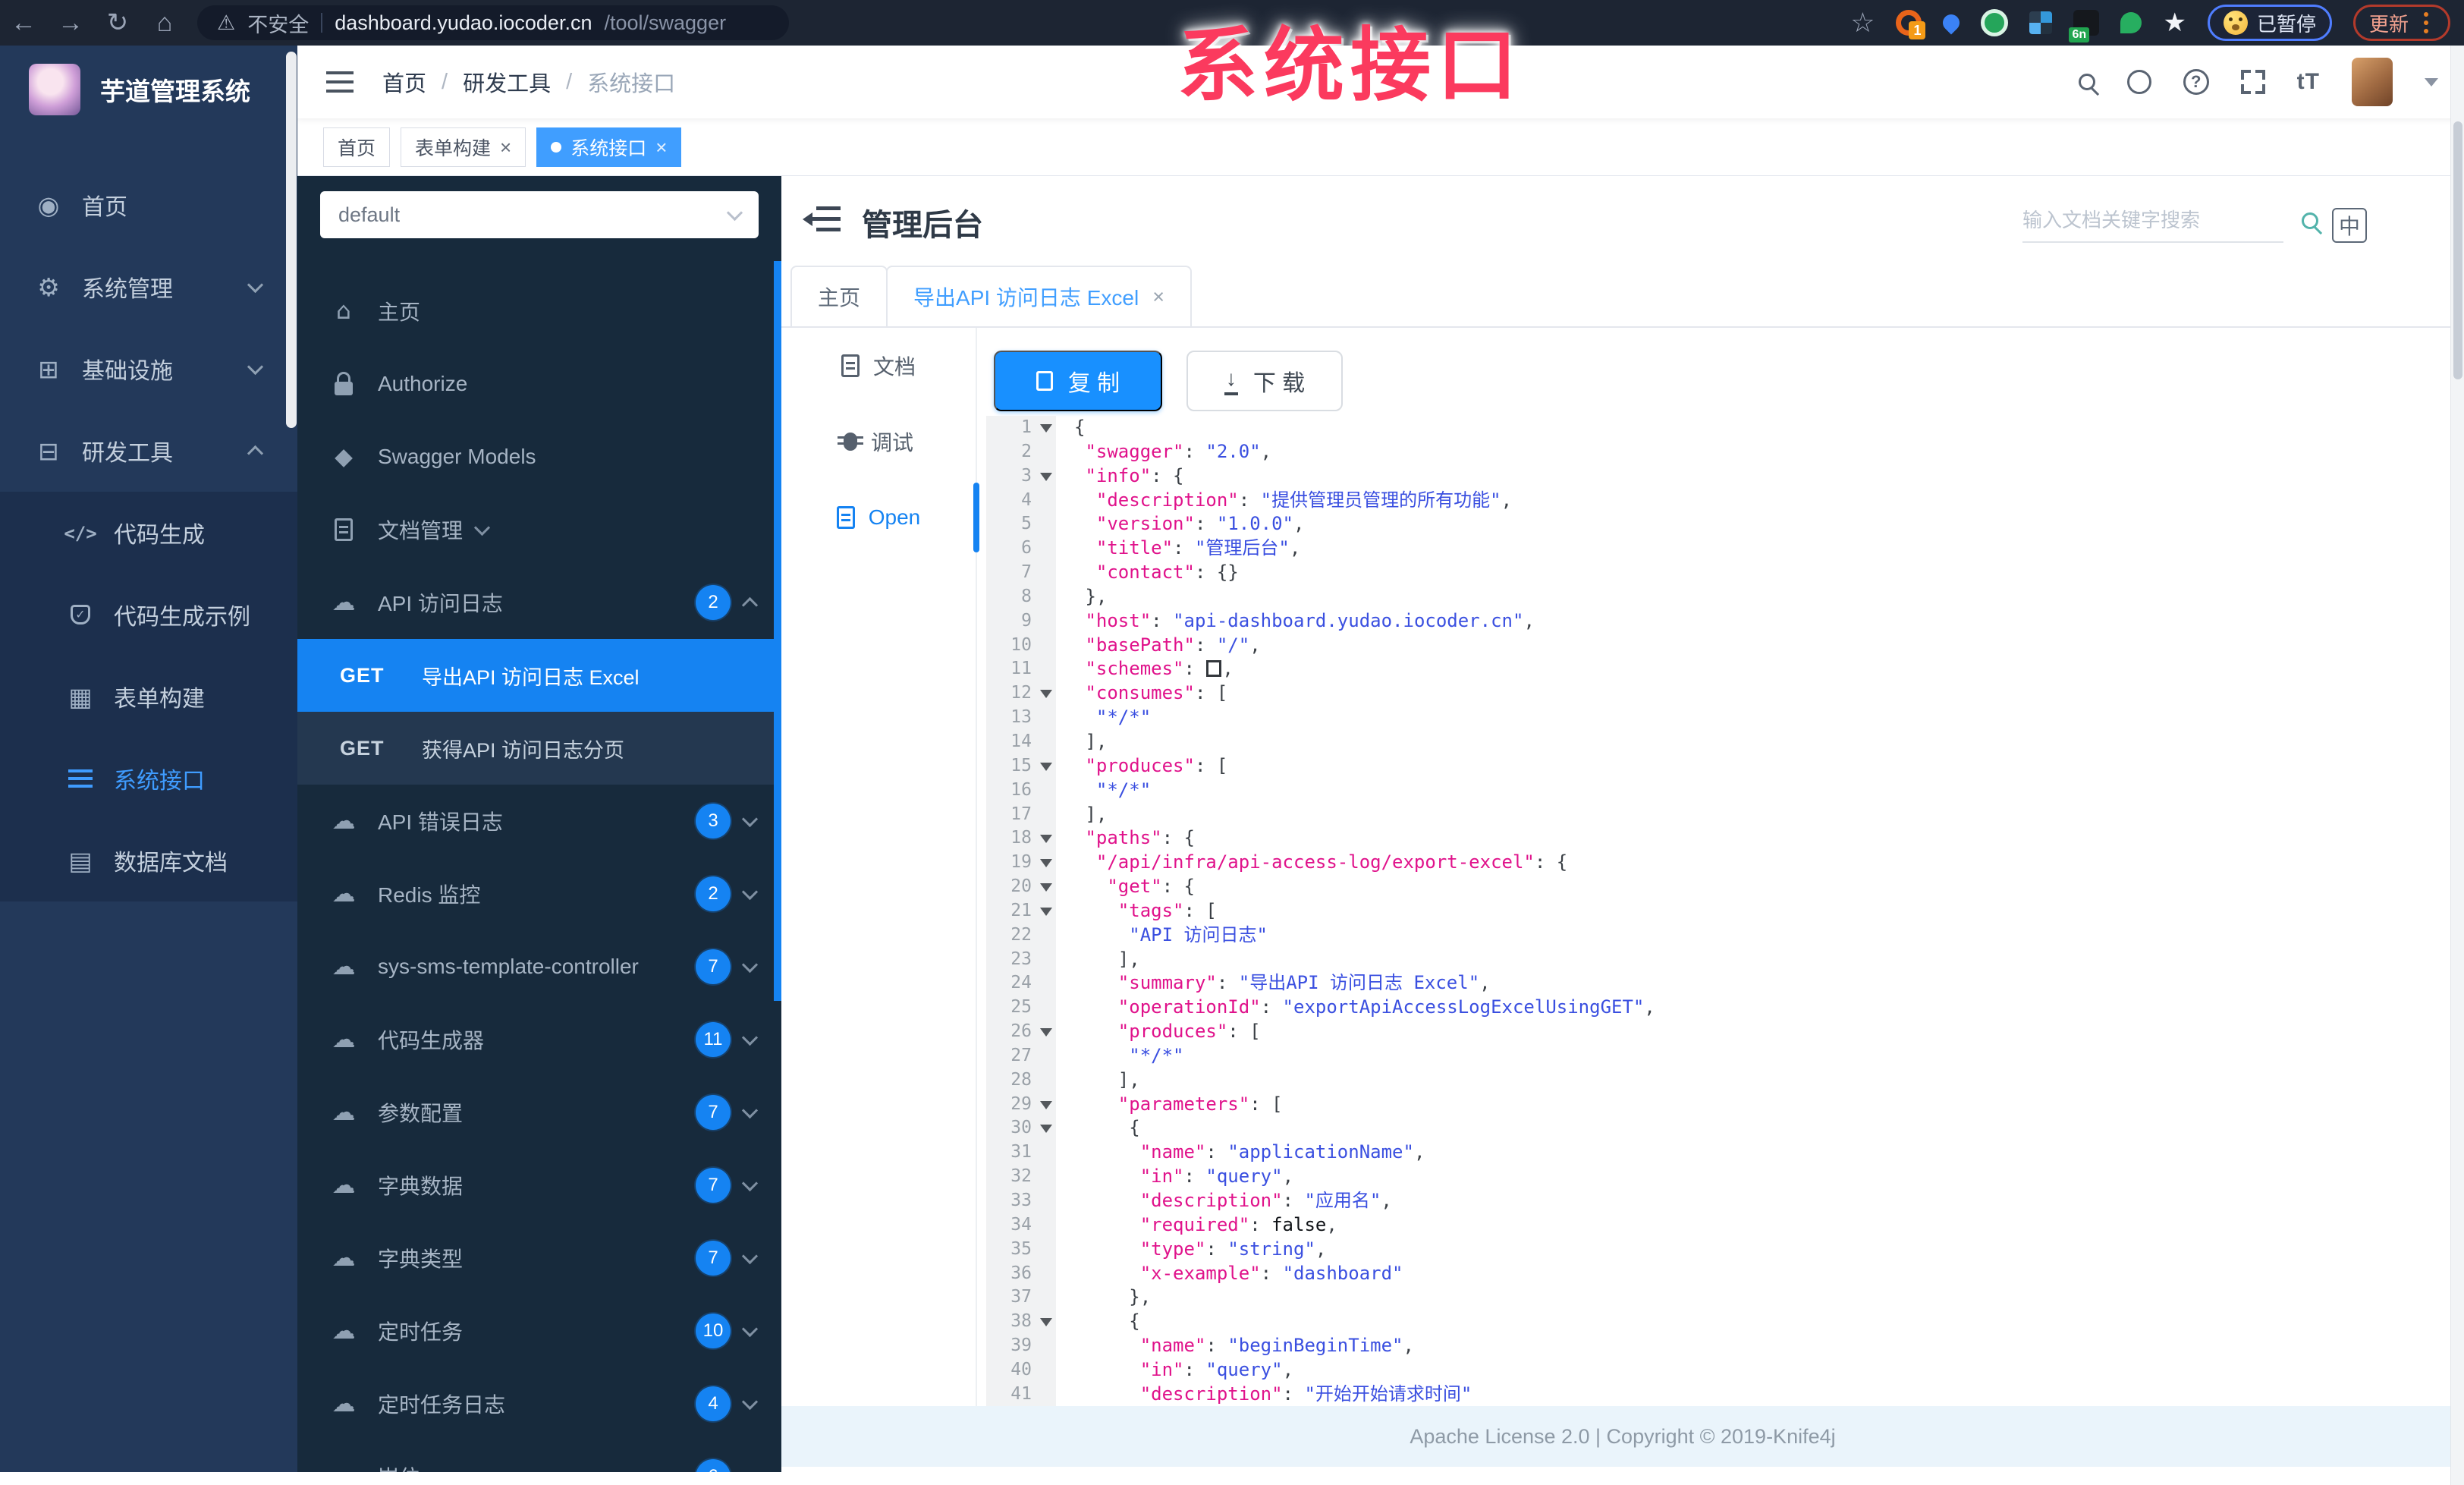 The width and height of the screenshot is (2464, 1485). What do you see at coordinates (148, 860) in the screenshot?
I see `sidebar-subitem-4: ▤ 数据库文档` at bounding box center [148, 860].